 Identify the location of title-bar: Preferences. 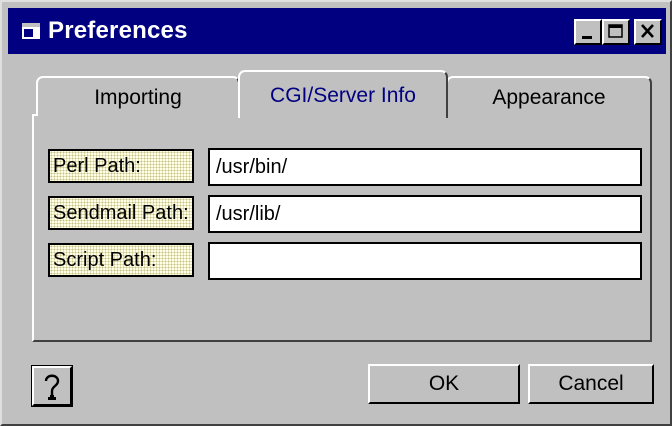
(337, 31).